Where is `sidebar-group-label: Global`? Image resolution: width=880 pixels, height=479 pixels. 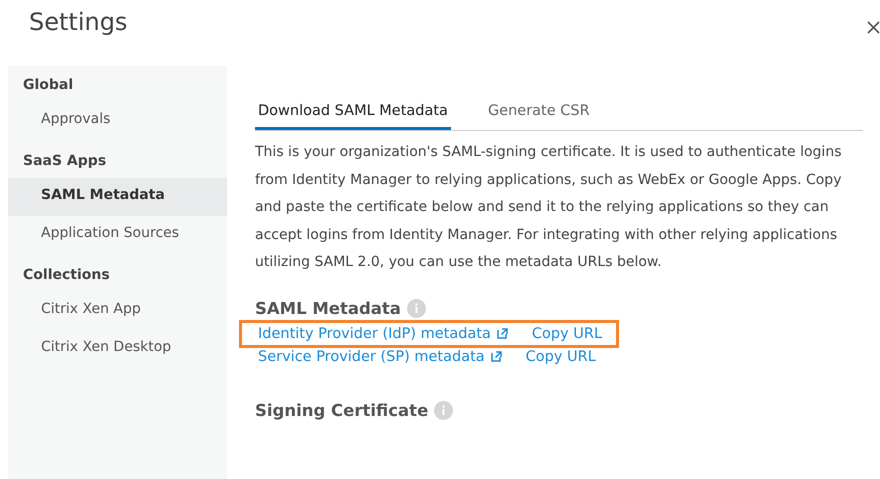 sidebar-group-label: Global is located at coordinates (48, 85).